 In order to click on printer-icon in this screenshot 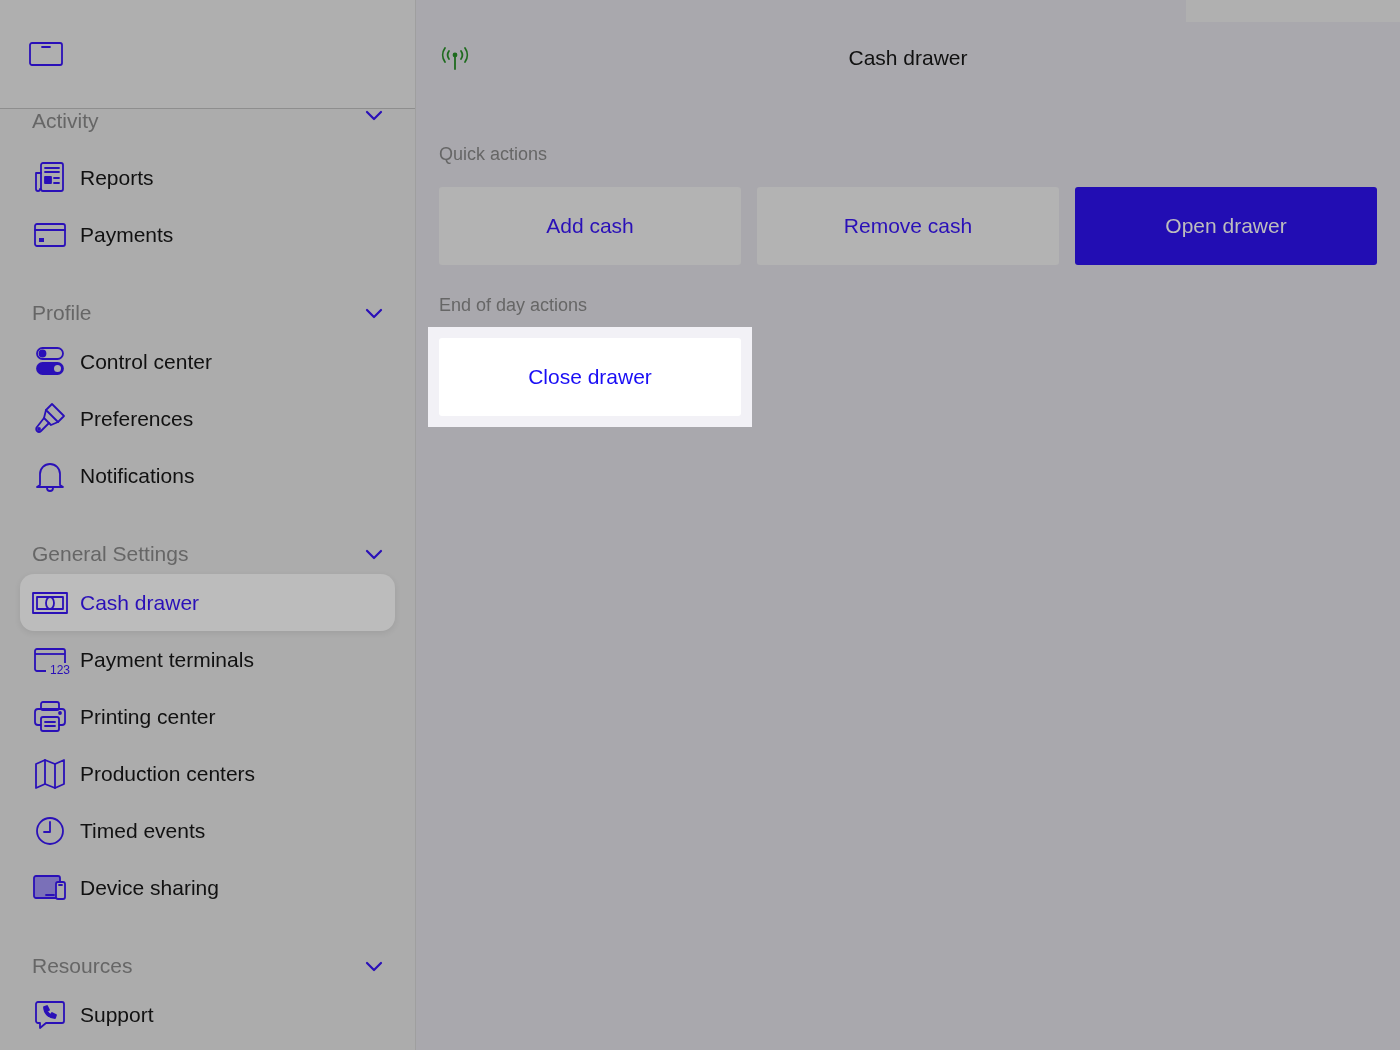, I will do `click(50, 716)`.